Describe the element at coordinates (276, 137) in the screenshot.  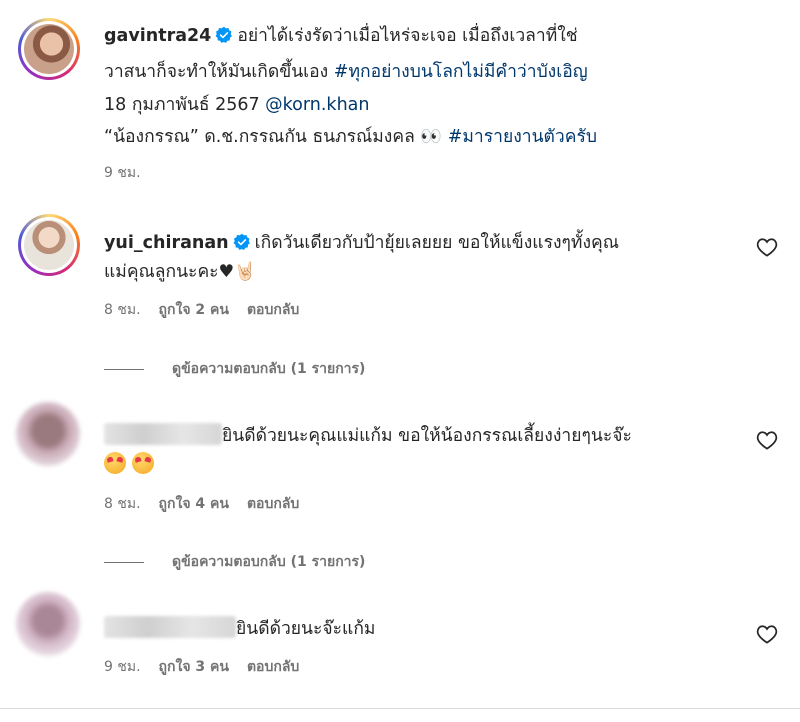
I see `post-caption-text-4: “น้องกรรณ” ด.ช.กรรณกัน ธนภรณ์มงคล 👀` at that location.